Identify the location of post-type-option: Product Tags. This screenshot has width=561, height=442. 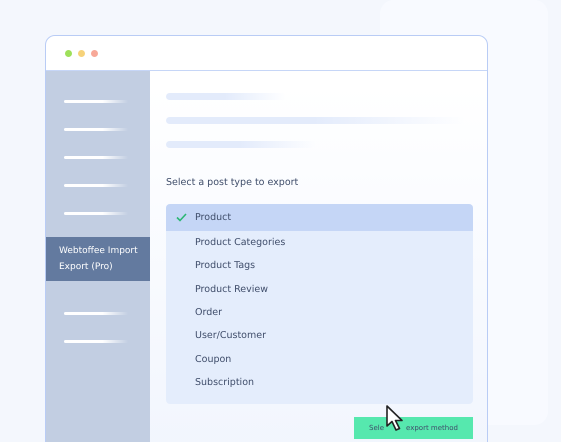
(319, 266).